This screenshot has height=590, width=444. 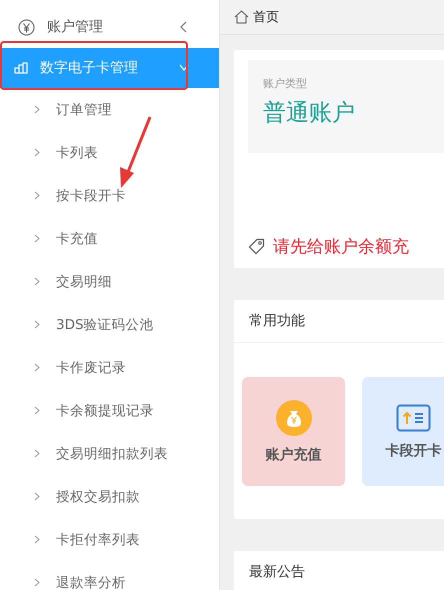 I want to click on account-type-value: 普通账户, so click(x=309, y=113).